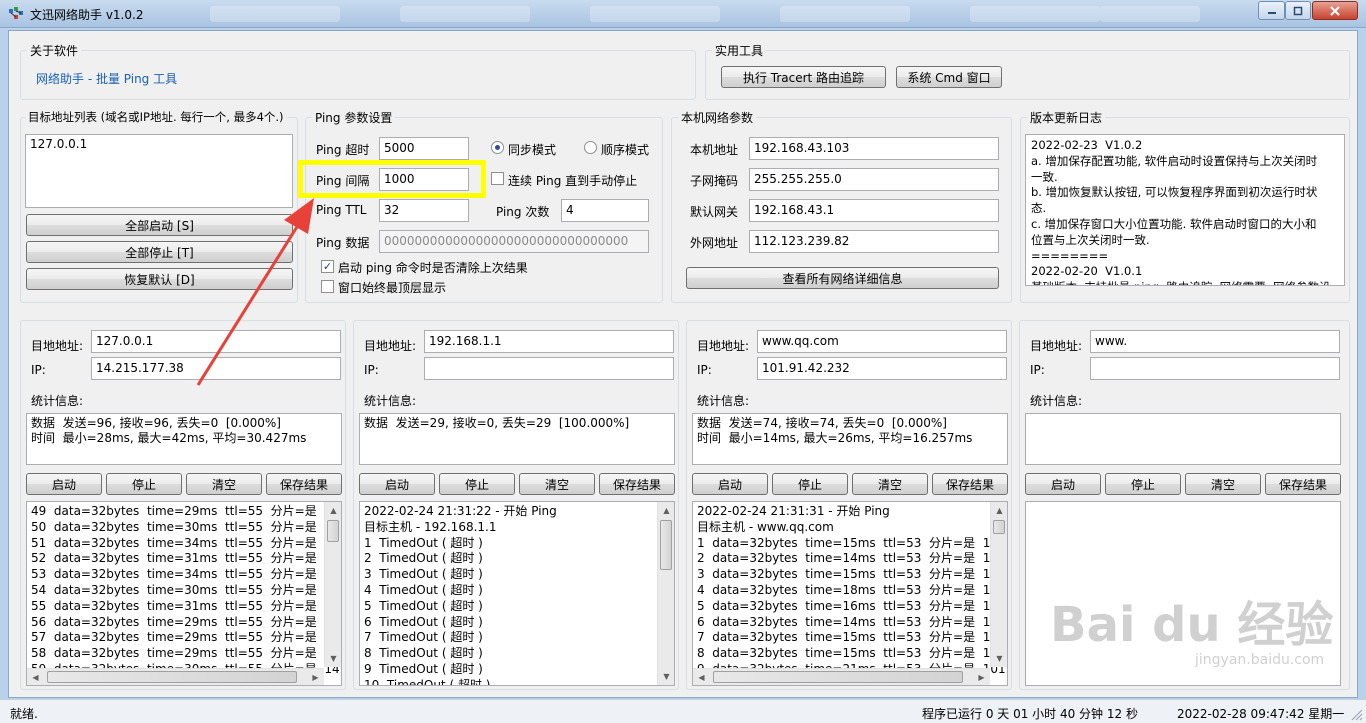 This screenshot has width=1366, height=723. I want to click on close-icon, so click(1335, 10).